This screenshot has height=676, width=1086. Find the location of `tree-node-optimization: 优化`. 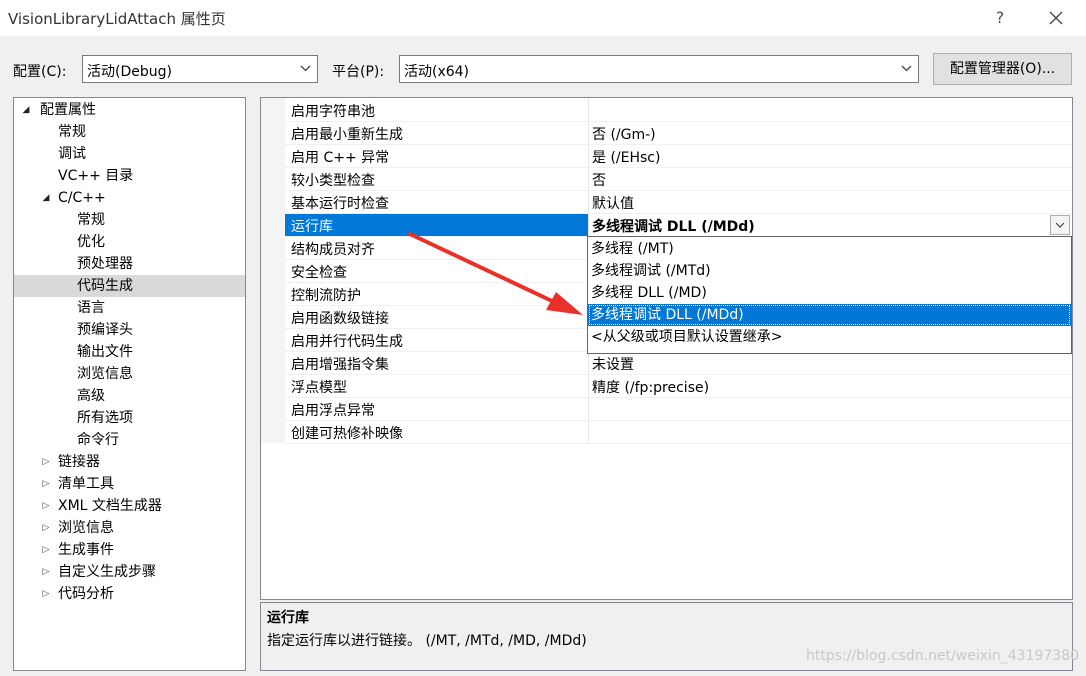

tree-node-optimization: 优化 is located at coordinates (129, 242).